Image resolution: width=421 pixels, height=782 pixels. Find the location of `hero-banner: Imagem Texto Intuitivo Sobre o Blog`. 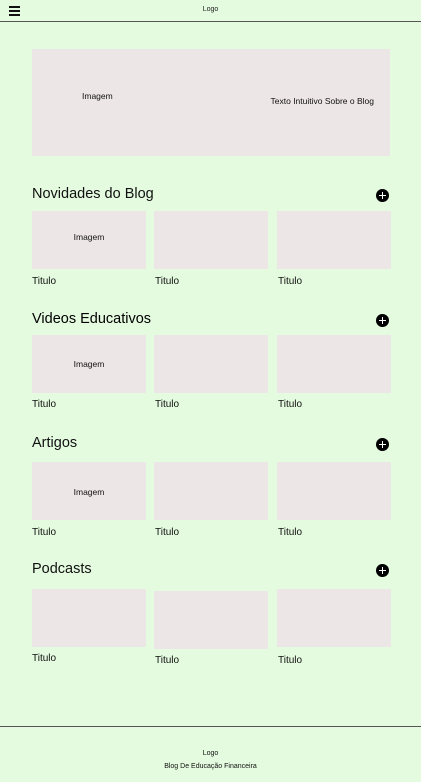

hero-banner: Imagem Texto Intuitivo Sobre o Blog is located at coordinates (211, 102).